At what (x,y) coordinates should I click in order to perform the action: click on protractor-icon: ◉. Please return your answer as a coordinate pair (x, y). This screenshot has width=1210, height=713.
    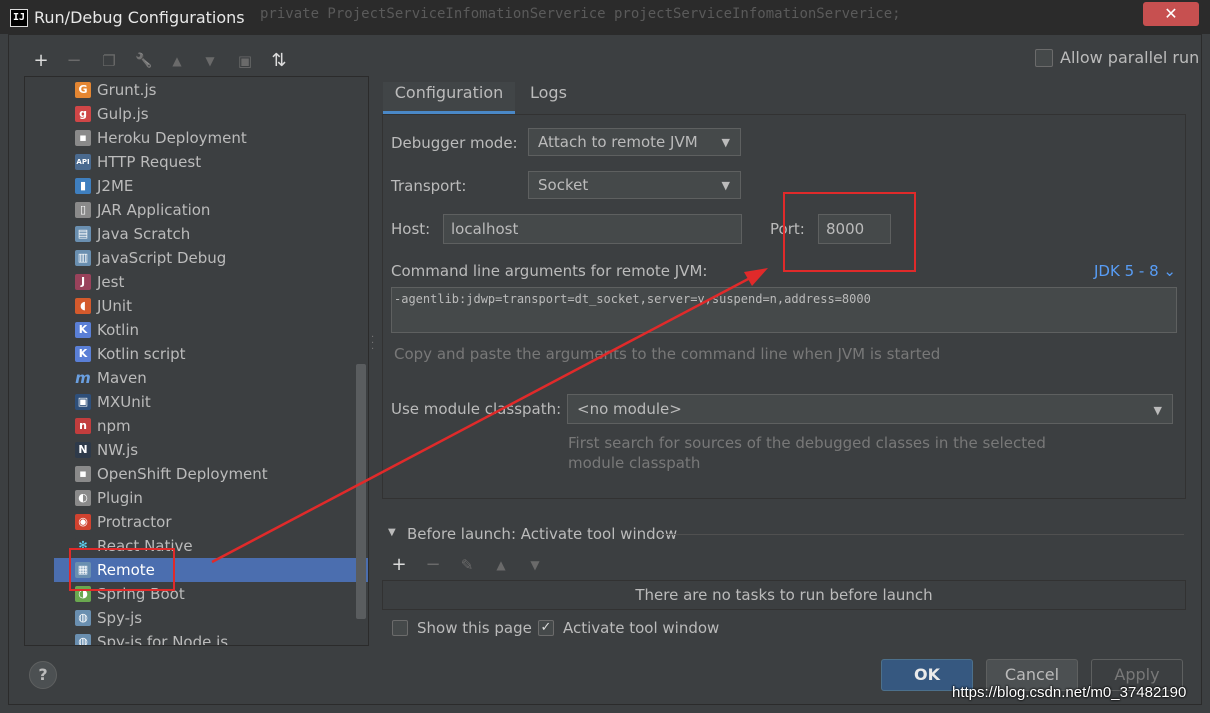
    Looking at the image, I should click on (83, 522).